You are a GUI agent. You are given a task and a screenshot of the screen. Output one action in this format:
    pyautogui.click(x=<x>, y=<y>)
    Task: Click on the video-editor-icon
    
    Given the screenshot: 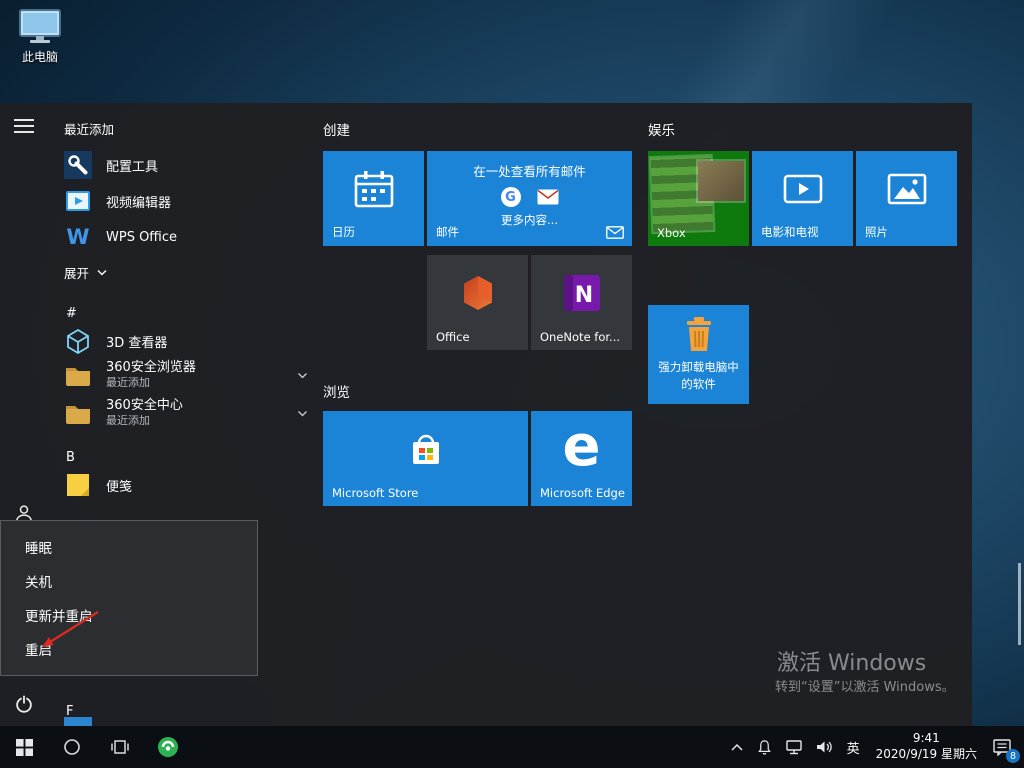 What is the action you would take?
    pyautogui.click(x=78, y=201)
    